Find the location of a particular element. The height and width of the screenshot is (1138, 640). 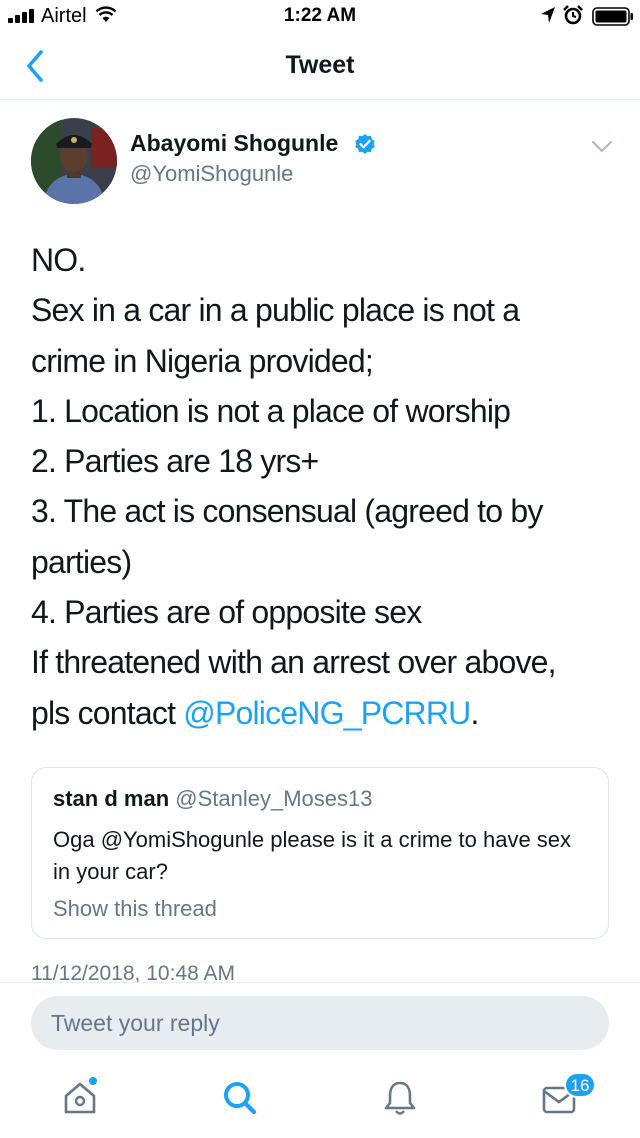

notifications-icon is located at coordinates (400, 1098).